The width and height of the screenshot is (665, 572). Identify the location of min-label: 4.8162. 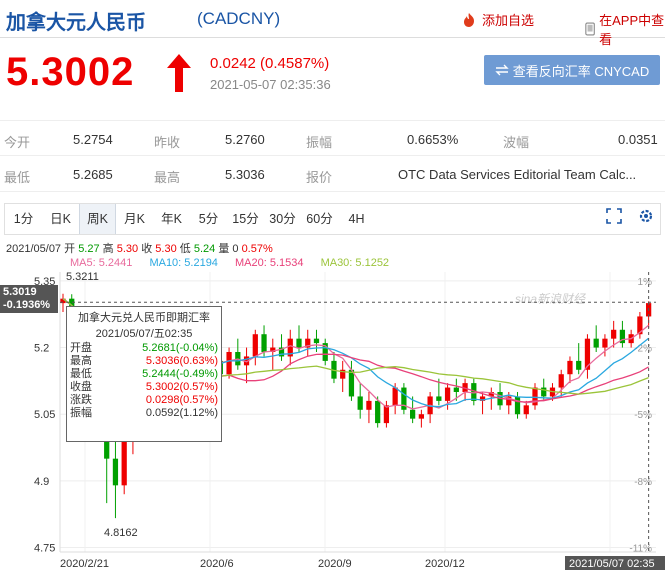
(121, 533).